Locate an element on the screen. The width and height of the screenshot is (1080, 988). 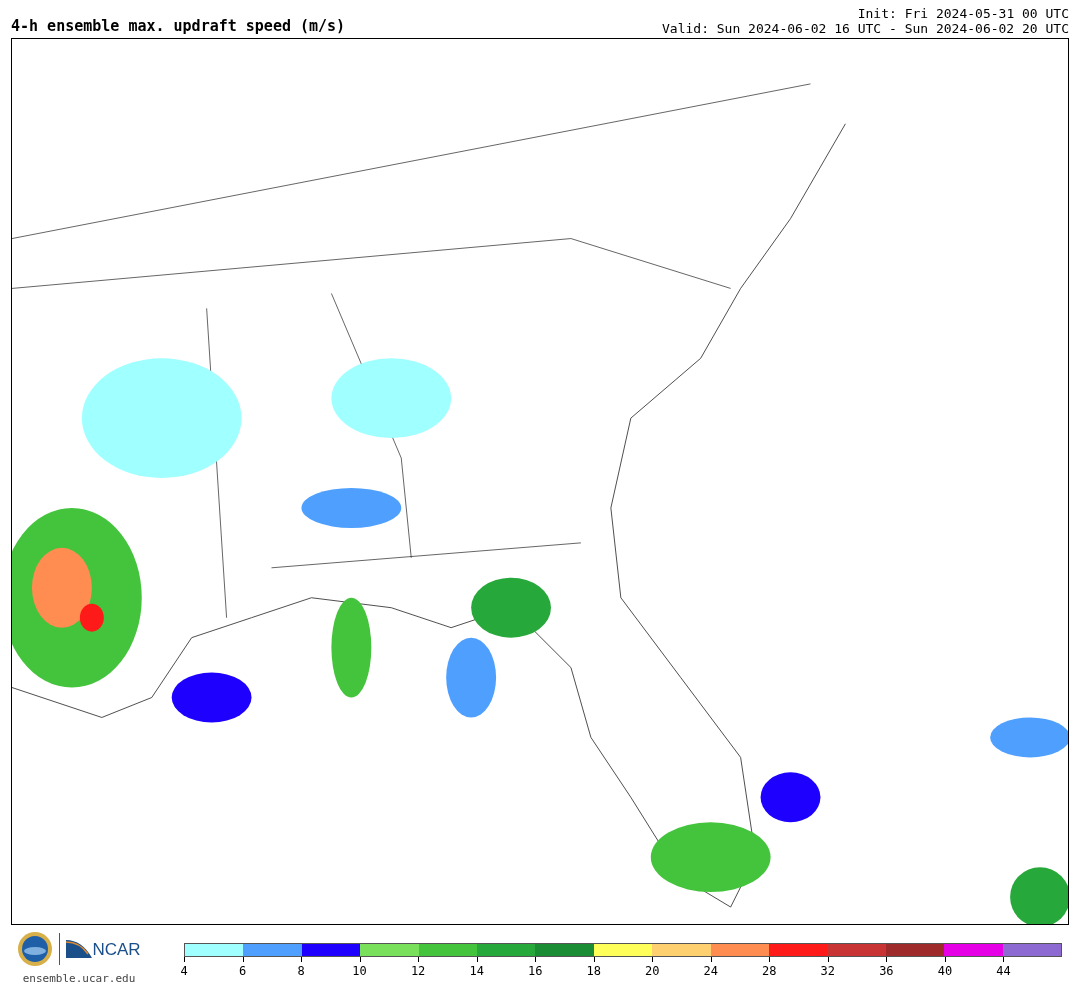
tick-label: 16 is located at coordinates (535, 971).